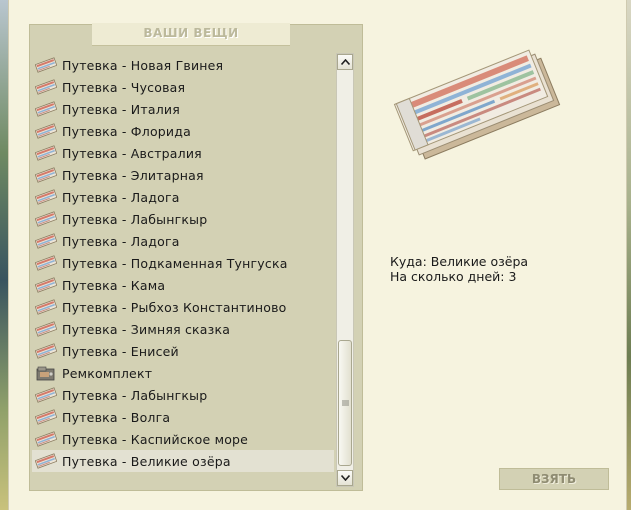  I want to click on list-item: Путевка - Волга, so click(183, 417).